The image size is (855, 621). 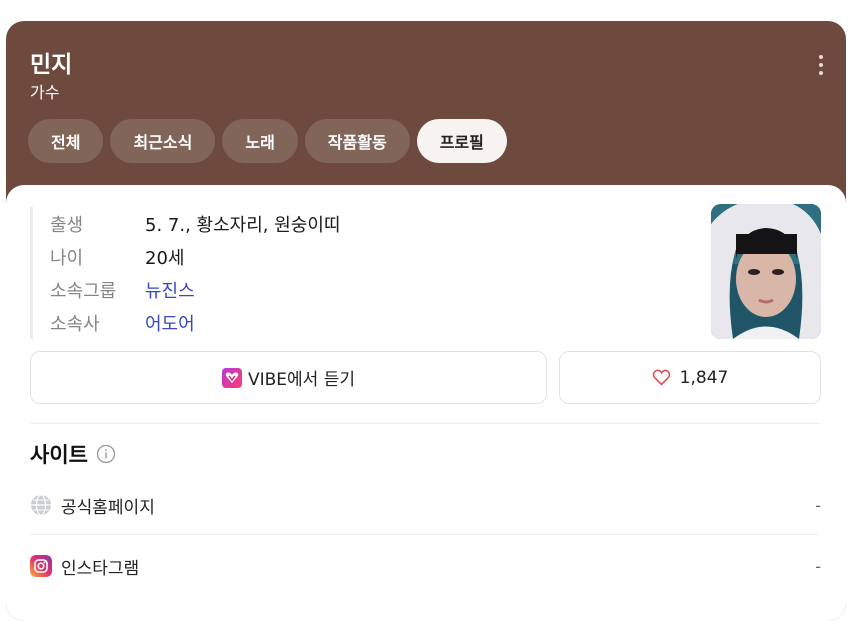 I want to click on tab-songs: 노래, so click(x=260, y=141).